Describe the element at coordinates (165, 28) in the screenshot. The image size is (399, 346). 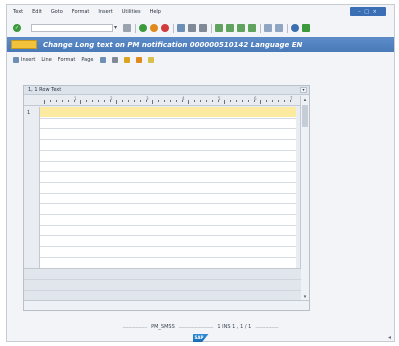
I see `cancel-icon` at that location.